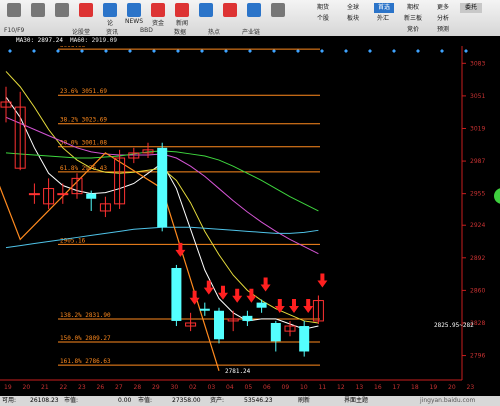  I want to click on x-tick-label: 19, so click(434, 387).